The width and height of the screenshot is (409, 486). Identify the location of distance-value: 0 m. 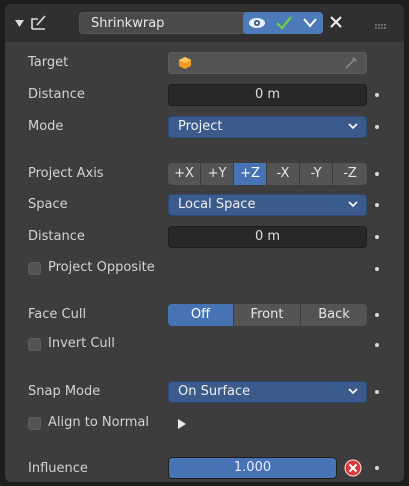
(267, 94).